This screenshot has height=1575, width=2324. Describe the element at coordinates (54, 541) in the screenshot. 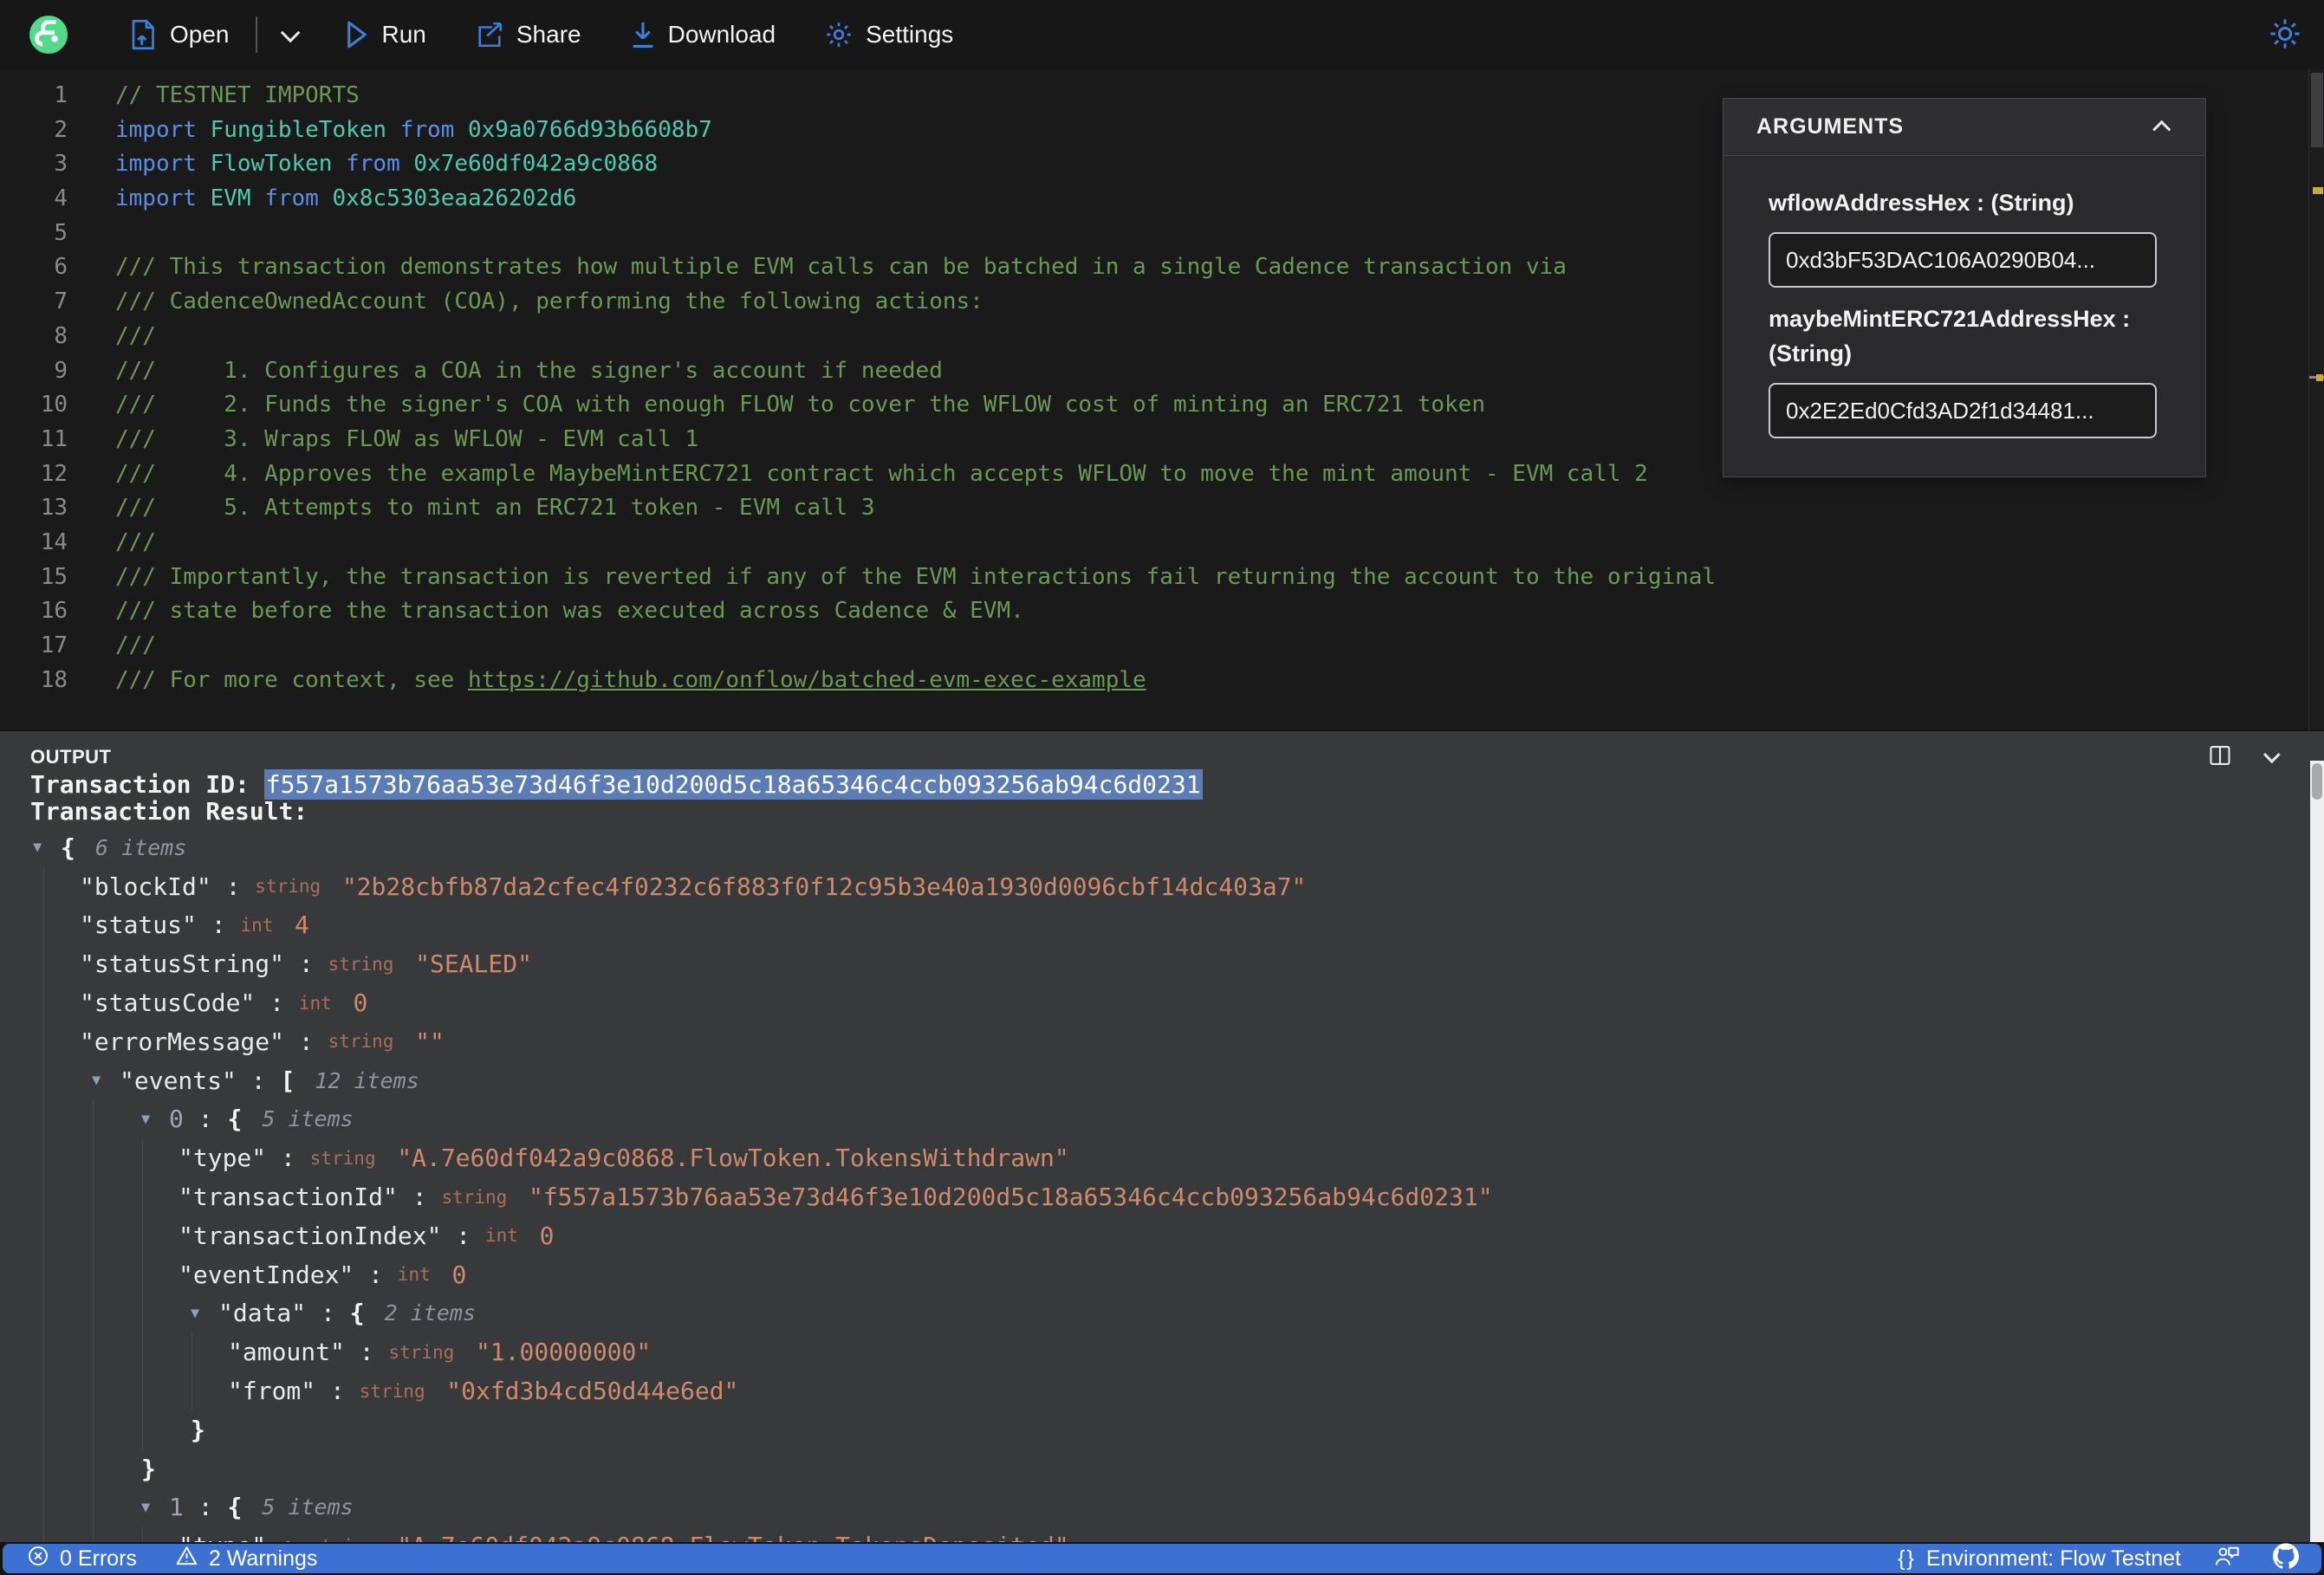

I see `line-number: 14` at that location.